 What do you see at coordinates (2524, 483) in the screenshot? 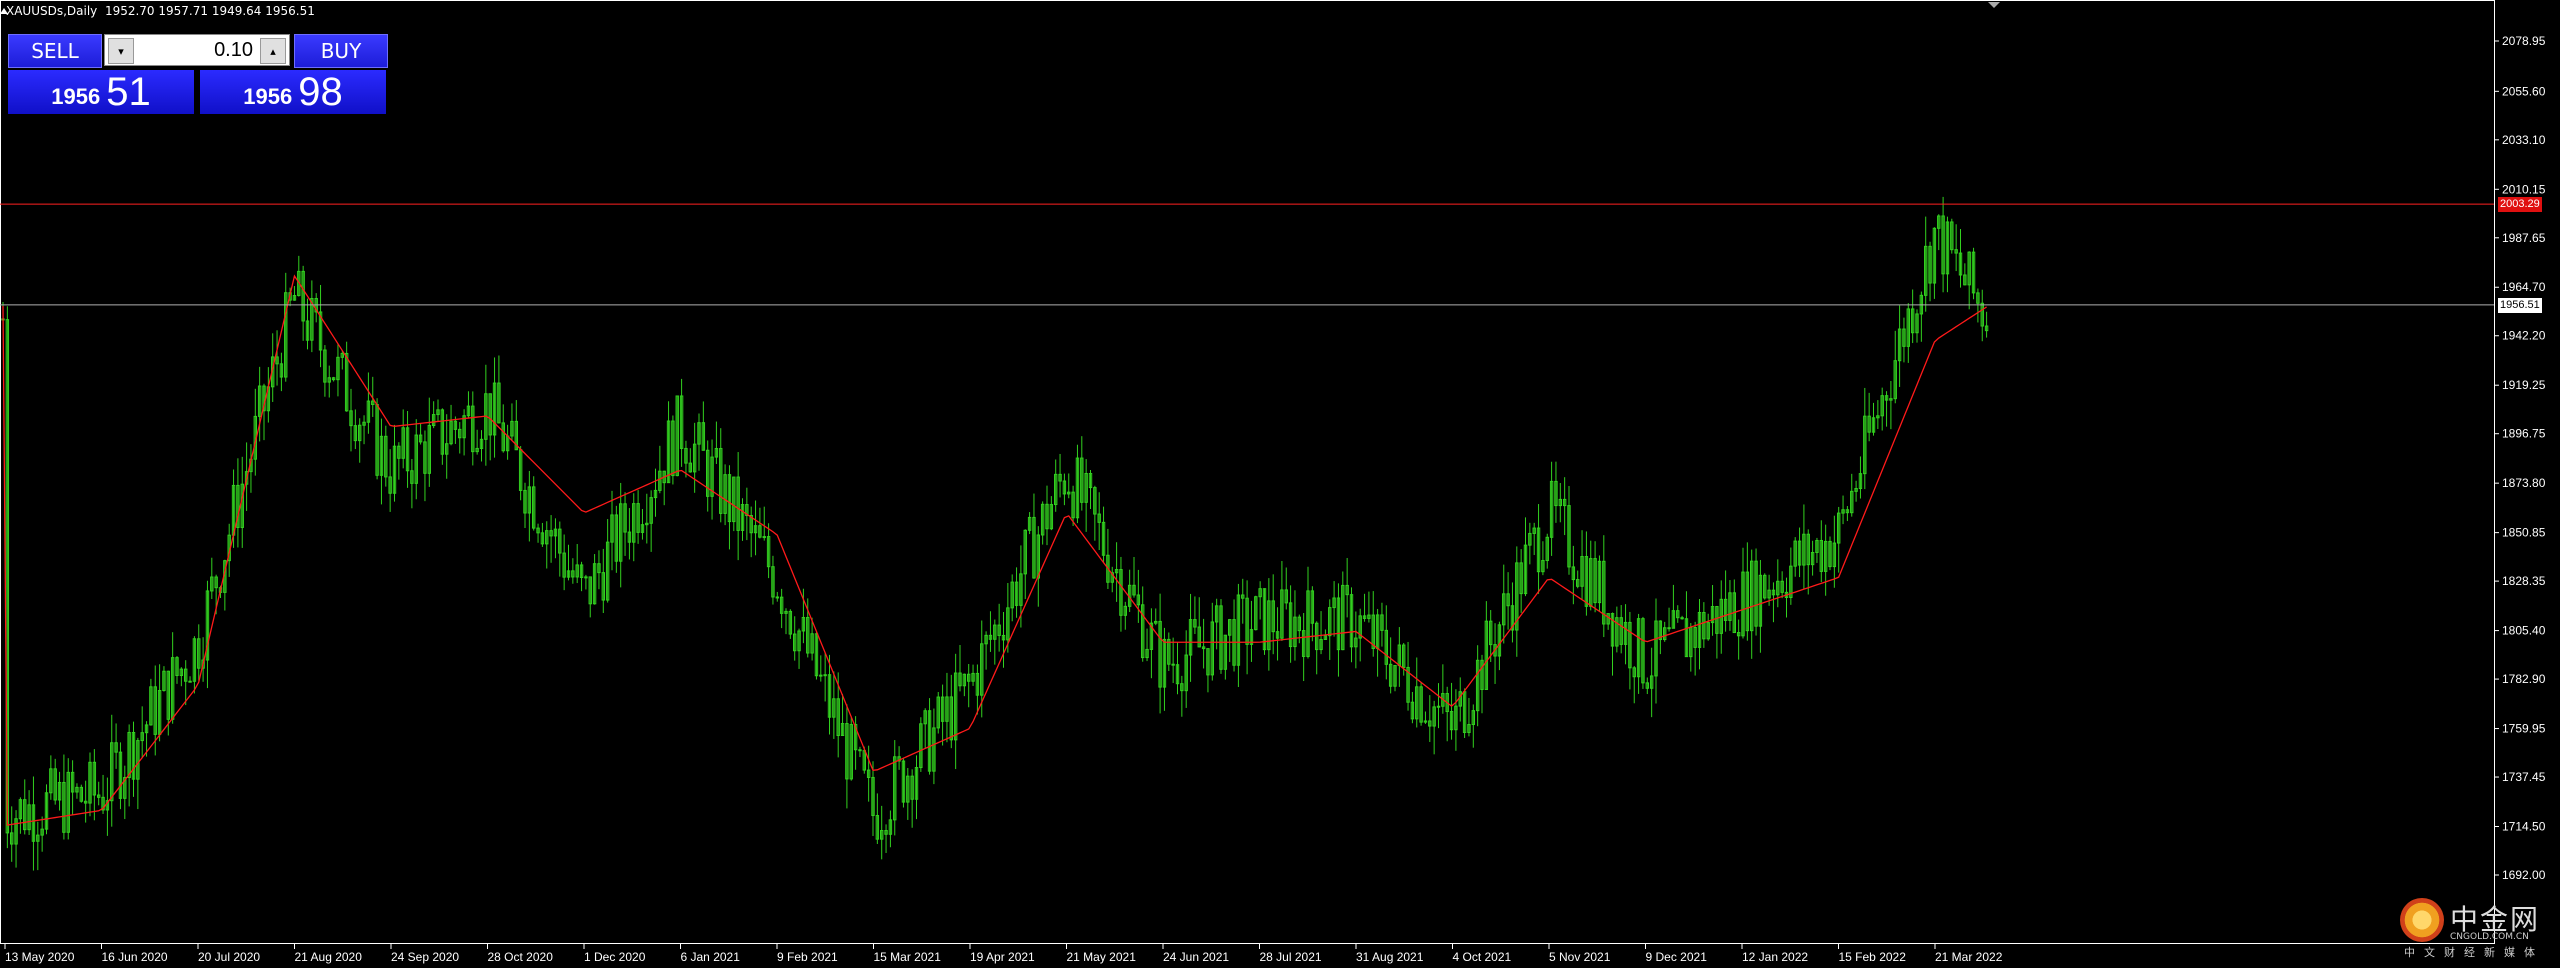
I see `price-tick-label: 1873.80` at bounding box center [2524, 483].